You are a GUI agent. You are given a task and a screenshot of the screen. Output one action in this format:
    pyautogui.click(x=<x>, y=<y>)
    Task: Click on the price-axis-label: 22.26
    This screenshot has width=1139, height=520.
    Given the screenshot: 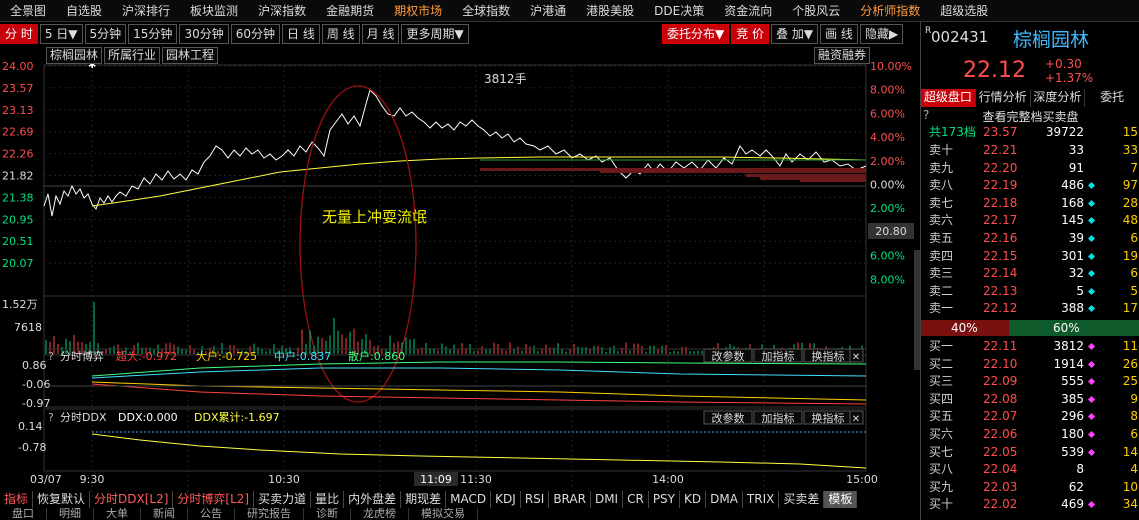 What is the action you would take?
    pyautogui.click(x=18, y=154)
    